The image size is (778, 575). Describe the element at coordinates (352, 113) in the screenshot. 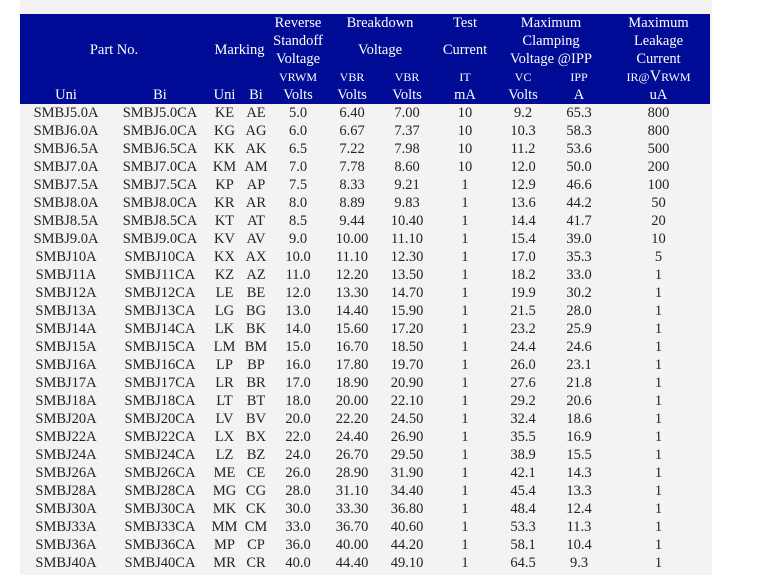

I see `cell-vbr-min: 6.40` at that location.